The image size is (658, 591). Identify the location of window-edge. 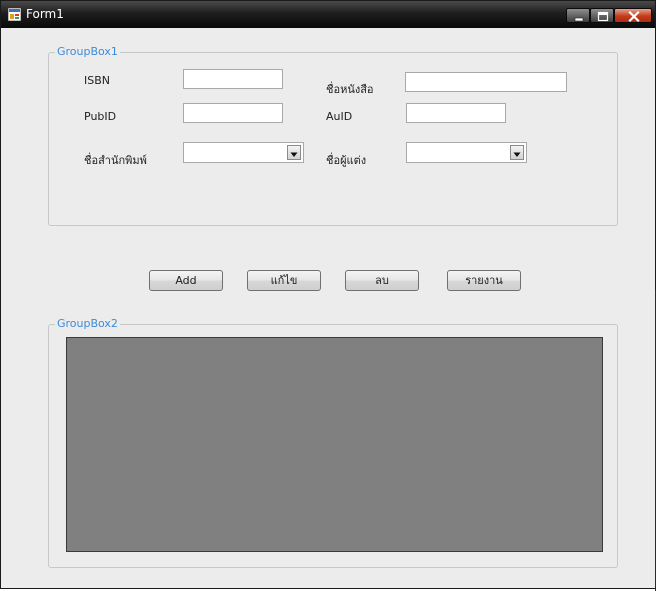
(655, 440).